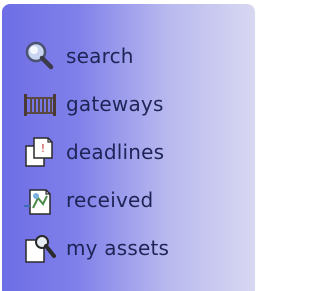 Image resolution: width=320 pixels, height=291 pixels. Describe the element at coordinates (118, 248) in the screenshot. I see `sidebar-item-label: my assets` at that location.